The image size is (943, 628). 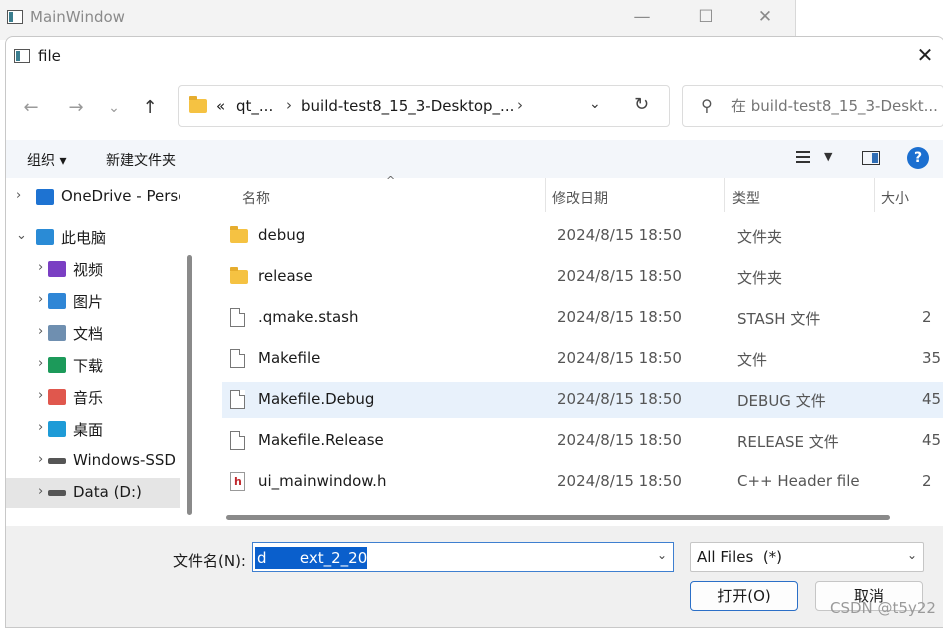 I want to click on filetype-select: All Files (*) ⌄, so click(x=807, y=557).